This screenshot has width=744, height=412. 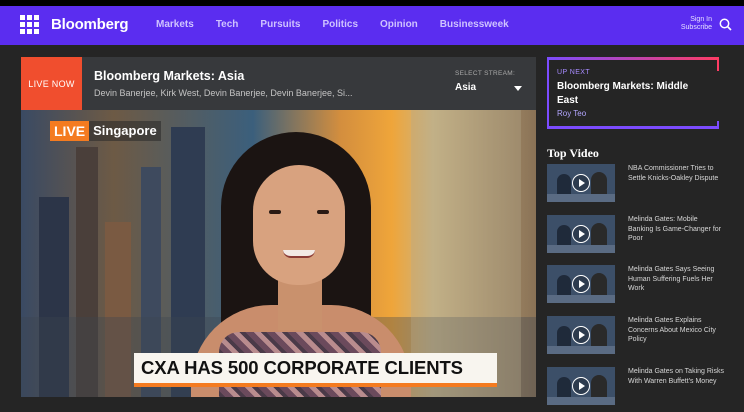 What do you see at coordinates (518, 88) in the screenshot?
I see `chevron-down-icon` at bounding box center [518, 88].